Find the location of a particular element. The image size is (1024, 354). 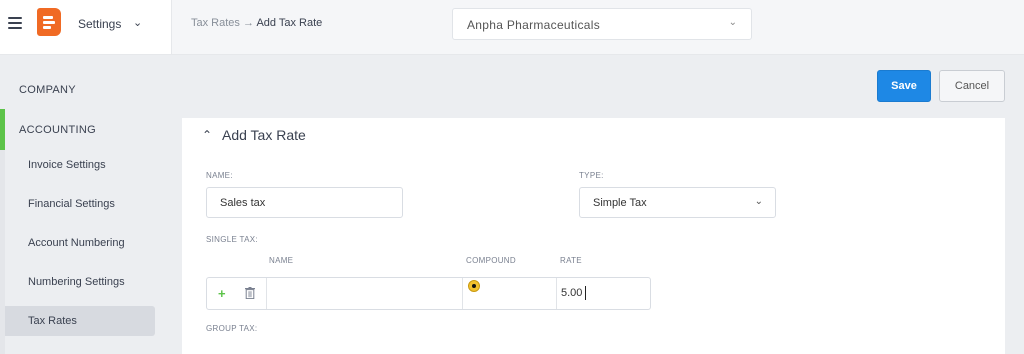

trash-icon is located at coordinates (250, 293).